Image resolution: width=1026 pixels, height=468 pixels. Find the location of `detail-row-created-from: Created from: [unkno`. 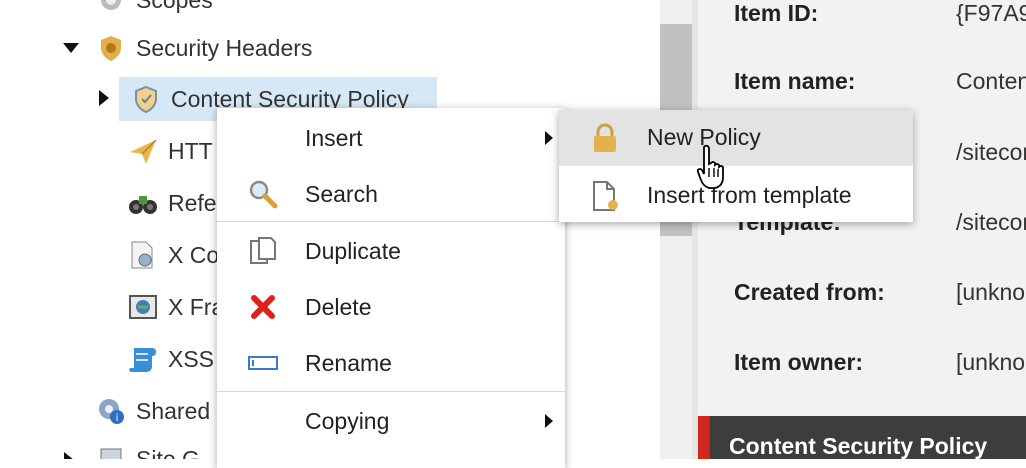

detail-row-created-from: Created from: [unkno is located at coordinates (879, 292).